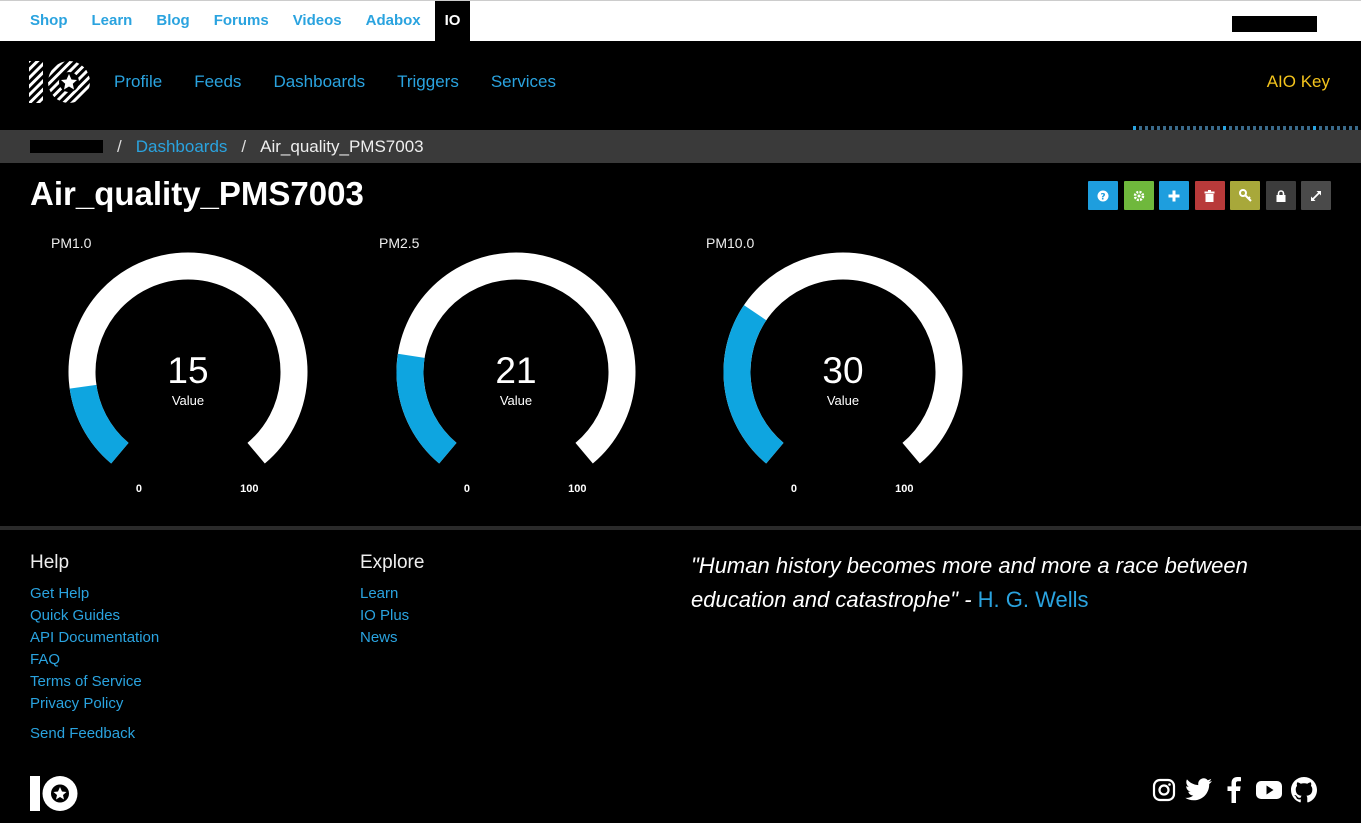 The width and height of the screenshot is (1361, 823). I want to click on footer-link-api-docs: API Documentation, so click(94, 638).